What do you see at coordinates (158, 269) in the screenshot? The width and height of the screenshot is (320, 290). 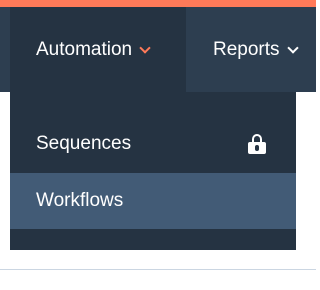 I see `page-divider` at bounding box center [158, 269].